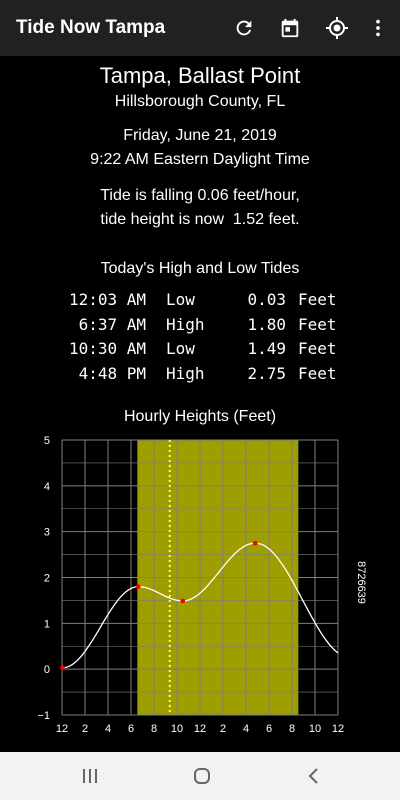  I want to click on location-button, so click(337, 28).